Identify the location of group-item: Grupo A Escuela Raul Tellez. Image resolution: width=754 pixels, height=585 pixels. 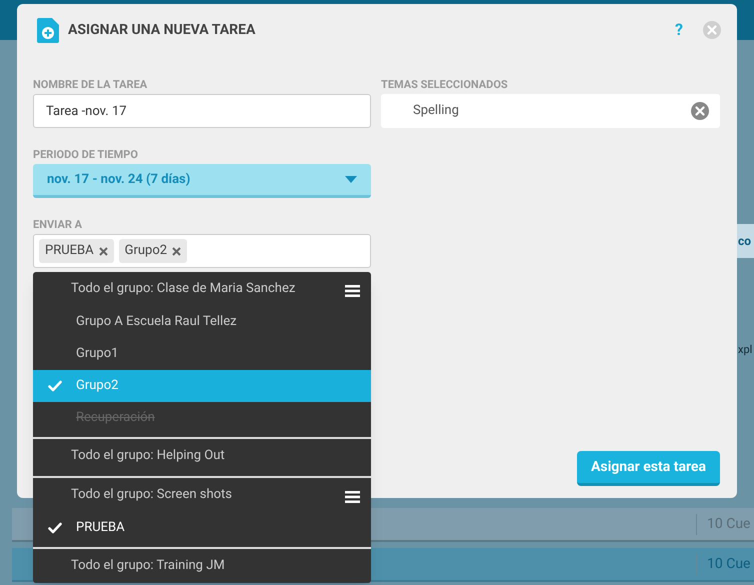
(202, 322).